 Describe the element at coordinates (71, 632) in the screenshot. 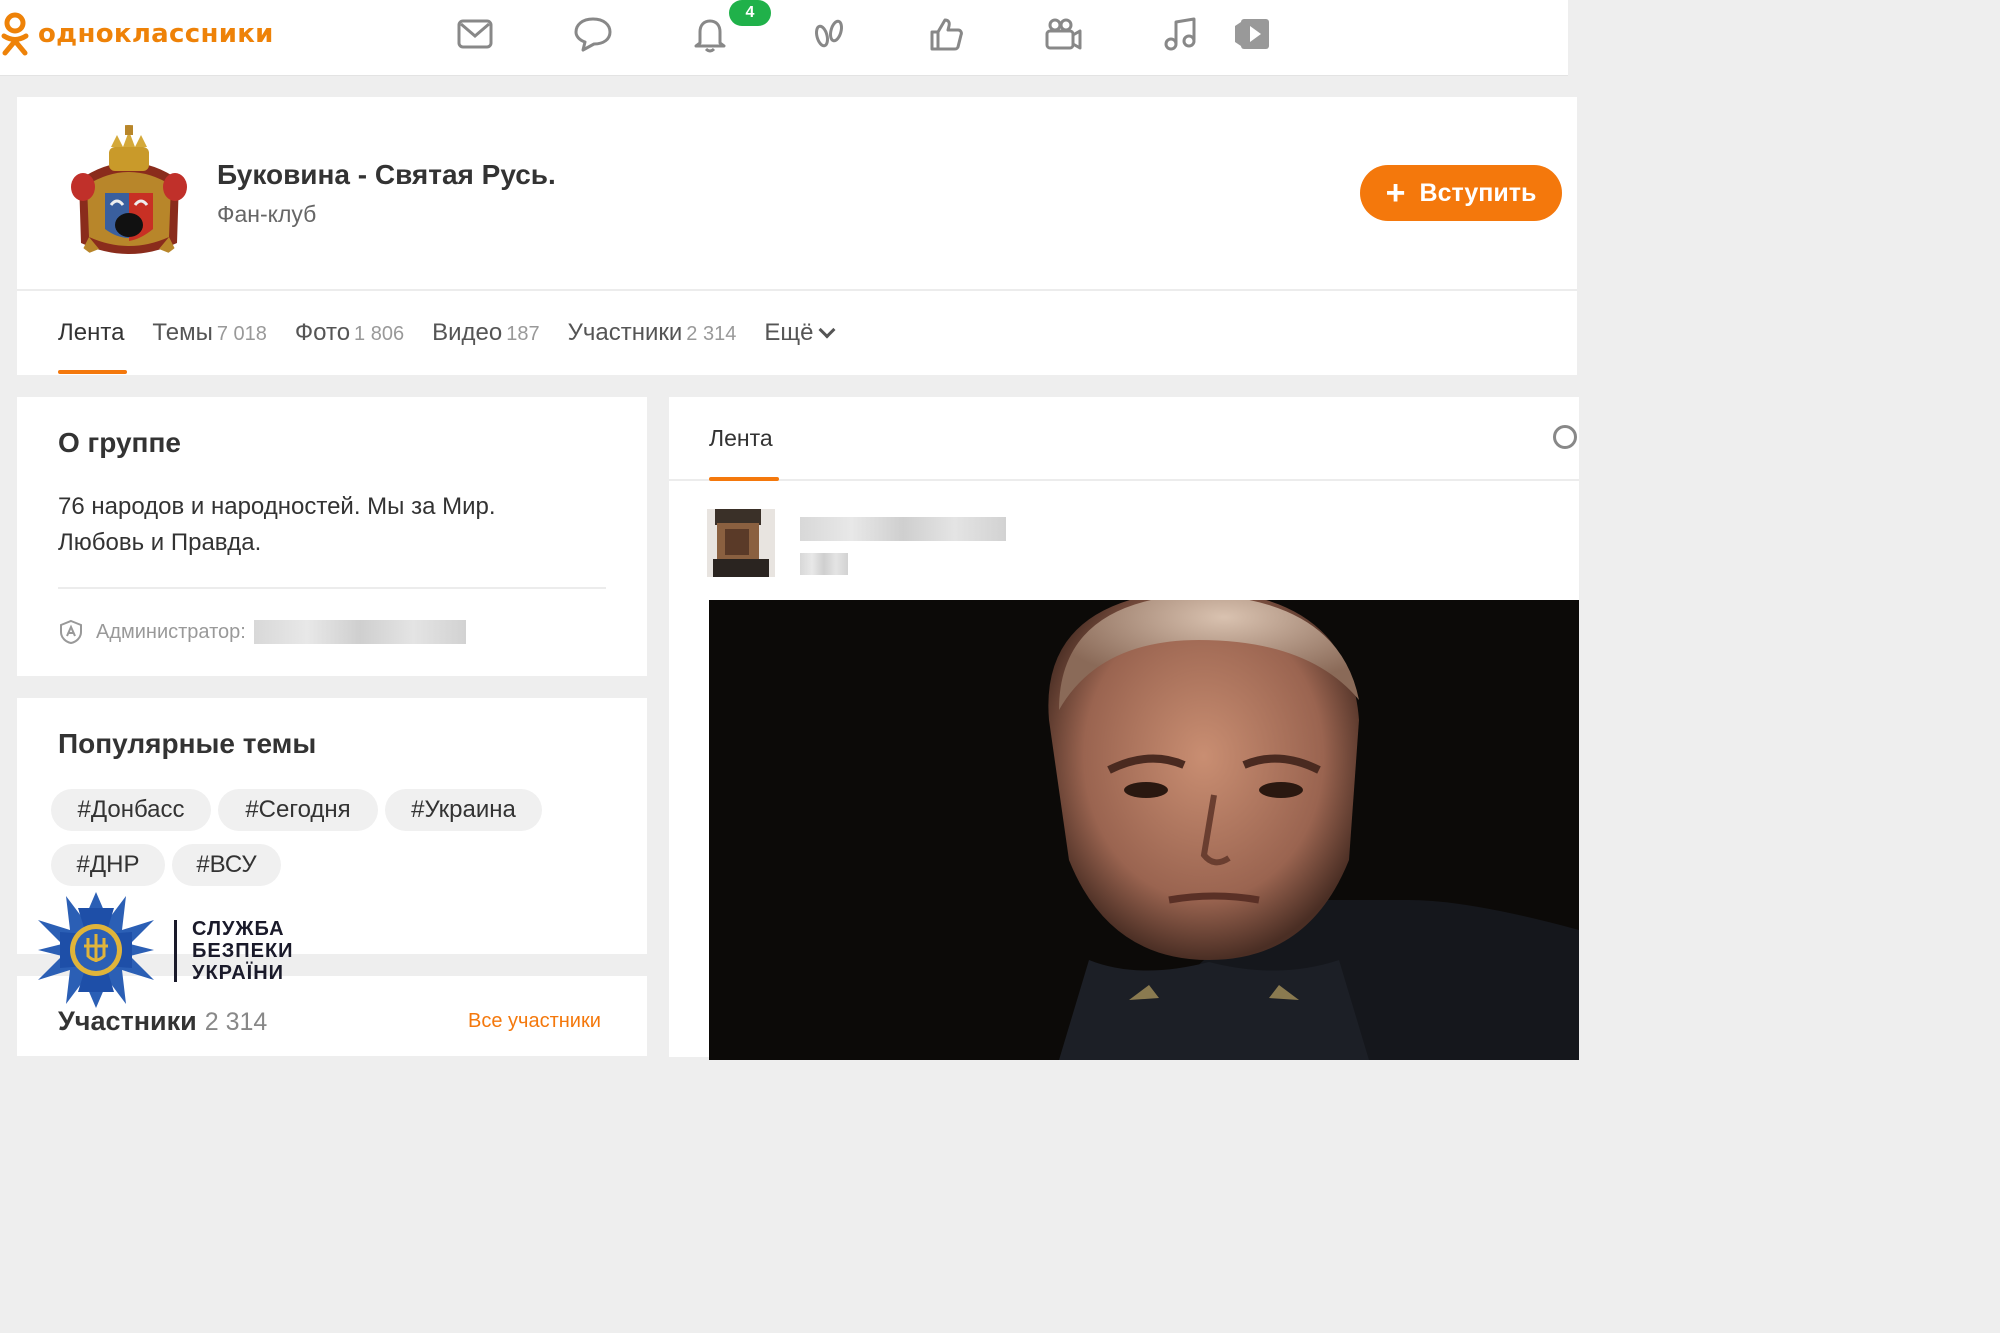

I see `admin-shield-icon` at that location.